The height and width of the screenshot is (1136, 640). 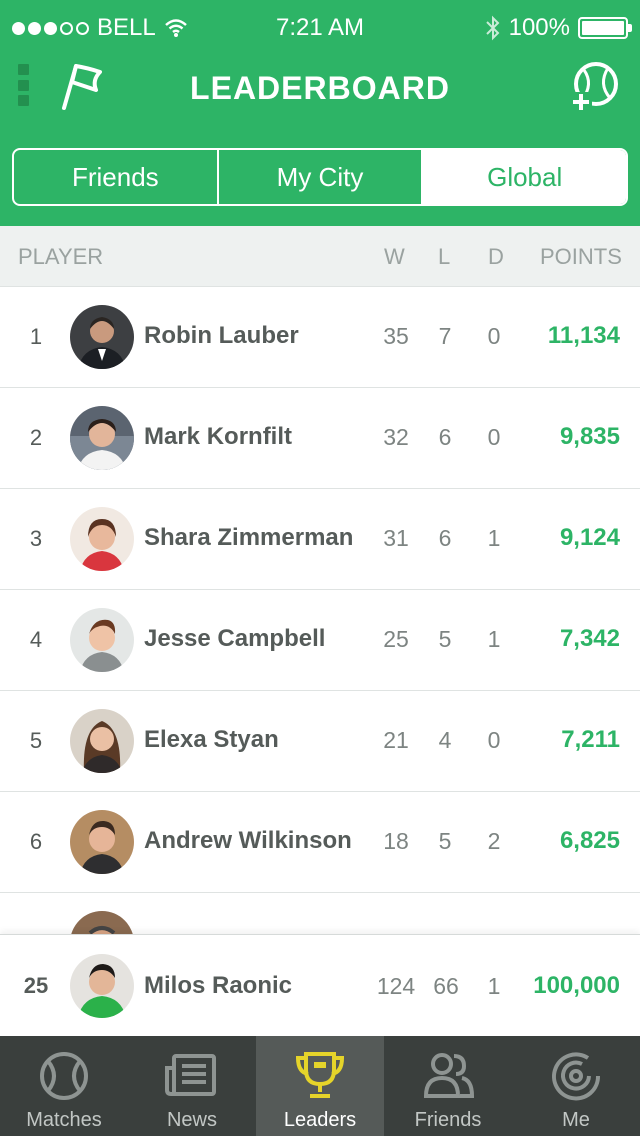 I want to click on table-row-partial, so click(x=320, y=914).